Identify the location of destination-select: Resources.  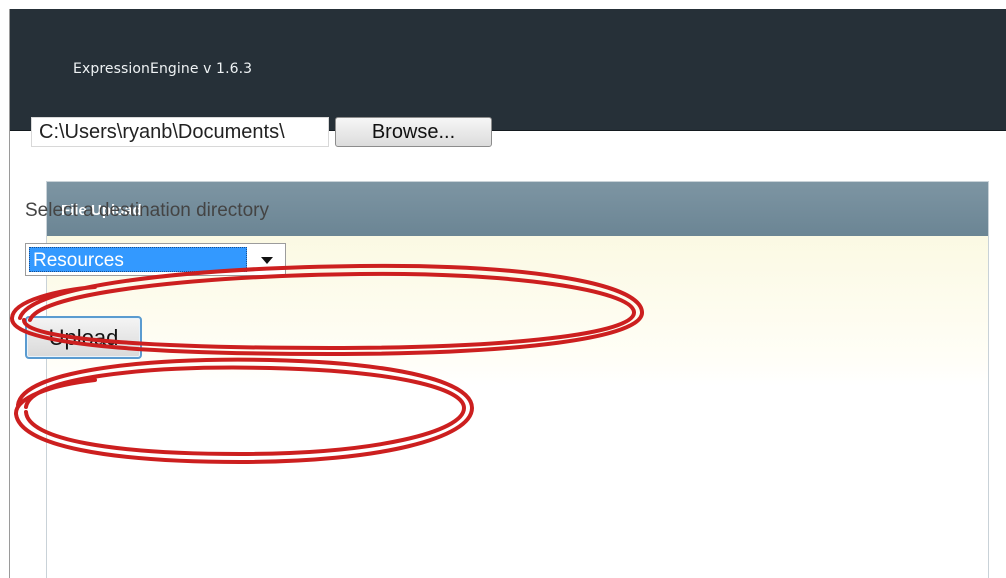
(155, 259).